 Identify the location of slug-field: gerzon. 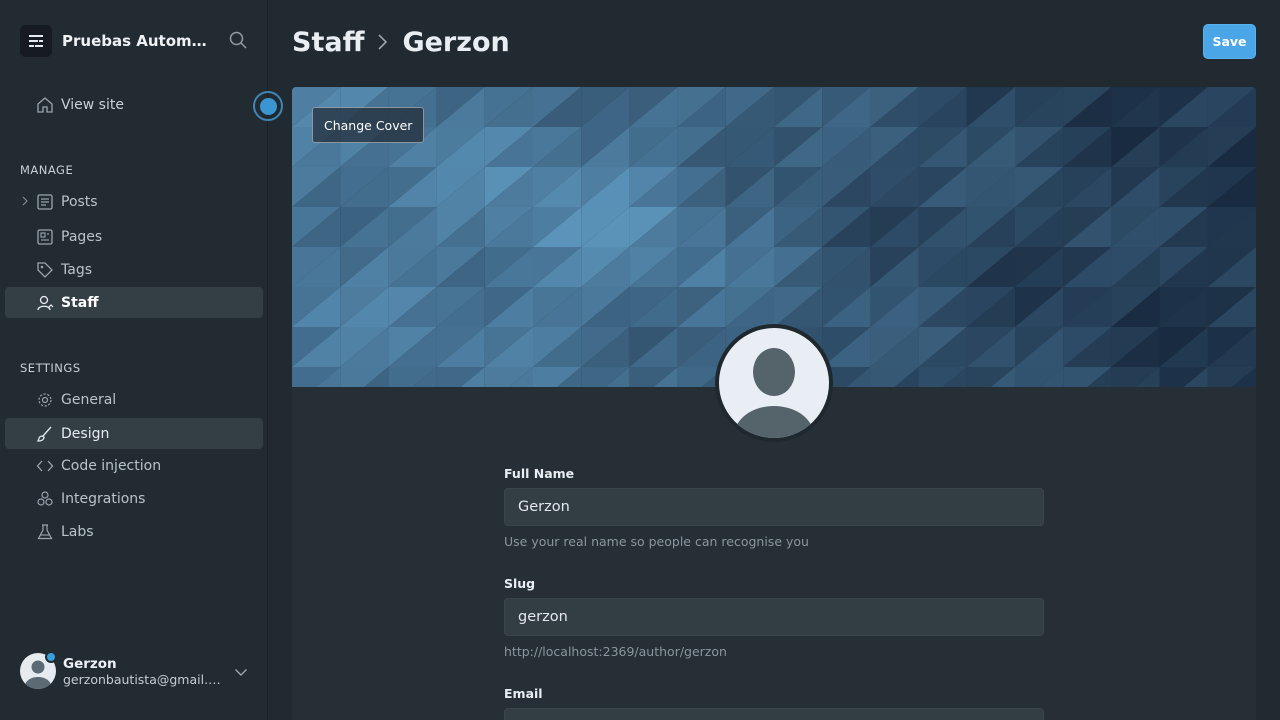
(774, 617).